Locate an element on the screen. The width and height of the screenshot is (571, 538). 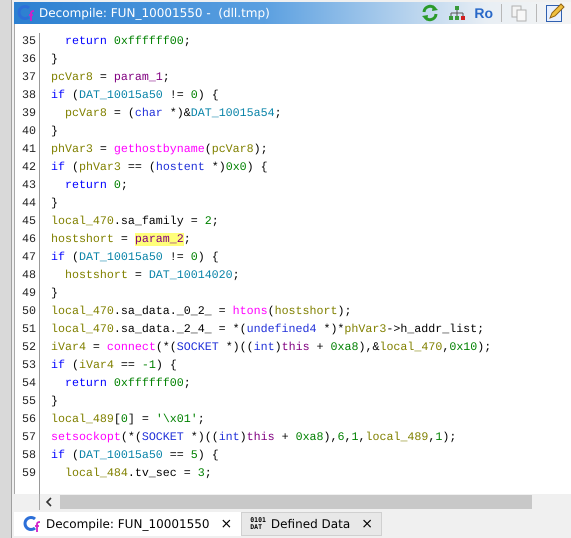
code-line: setsockopt(*(SOCKET *)((int)this + 0xa8),6,1,local_489,1); is located at coordinates (254, 438).